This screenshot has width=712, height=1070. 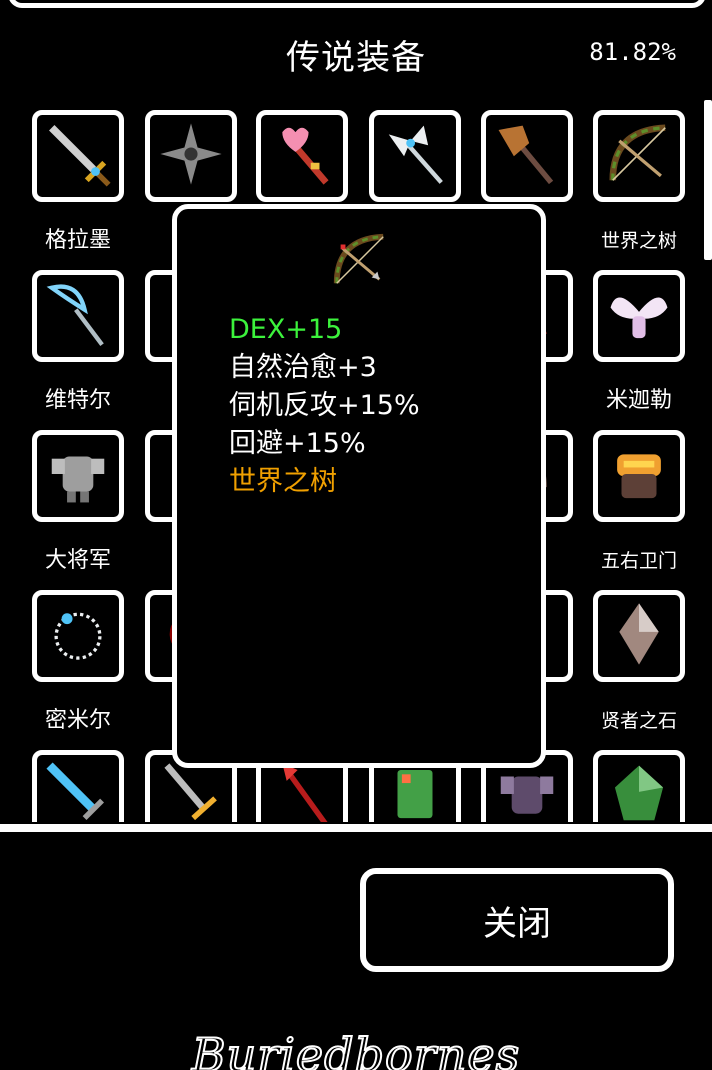 I want to click on stat-list: DEX+15 自然治愈+3 伺机反攻+15% 回避+15% 世界之树, so click(x=324, y=406).